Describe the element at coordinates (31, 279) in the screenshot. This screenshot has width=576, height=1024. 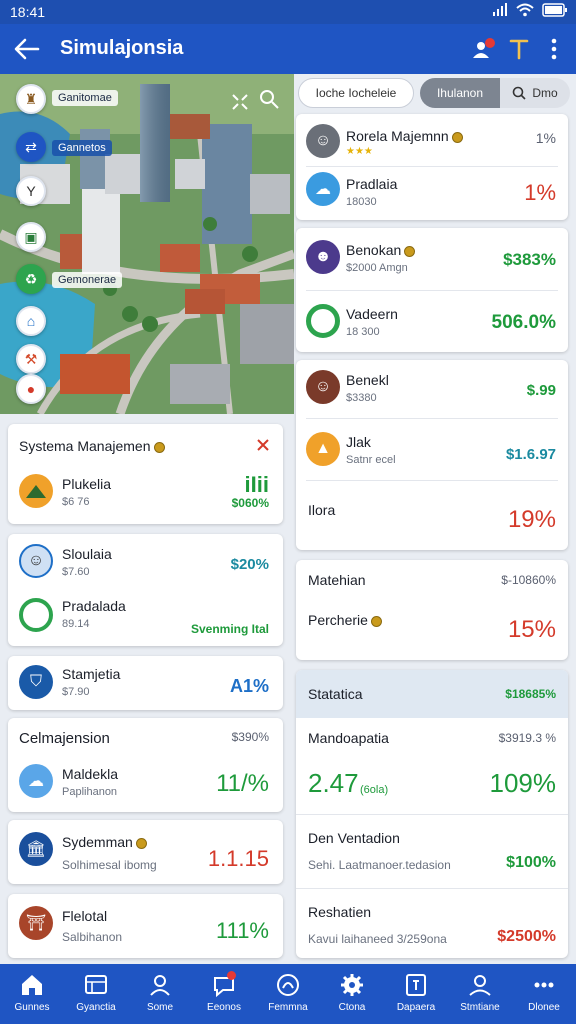
I see `map-eco-button: ♻` at that location.